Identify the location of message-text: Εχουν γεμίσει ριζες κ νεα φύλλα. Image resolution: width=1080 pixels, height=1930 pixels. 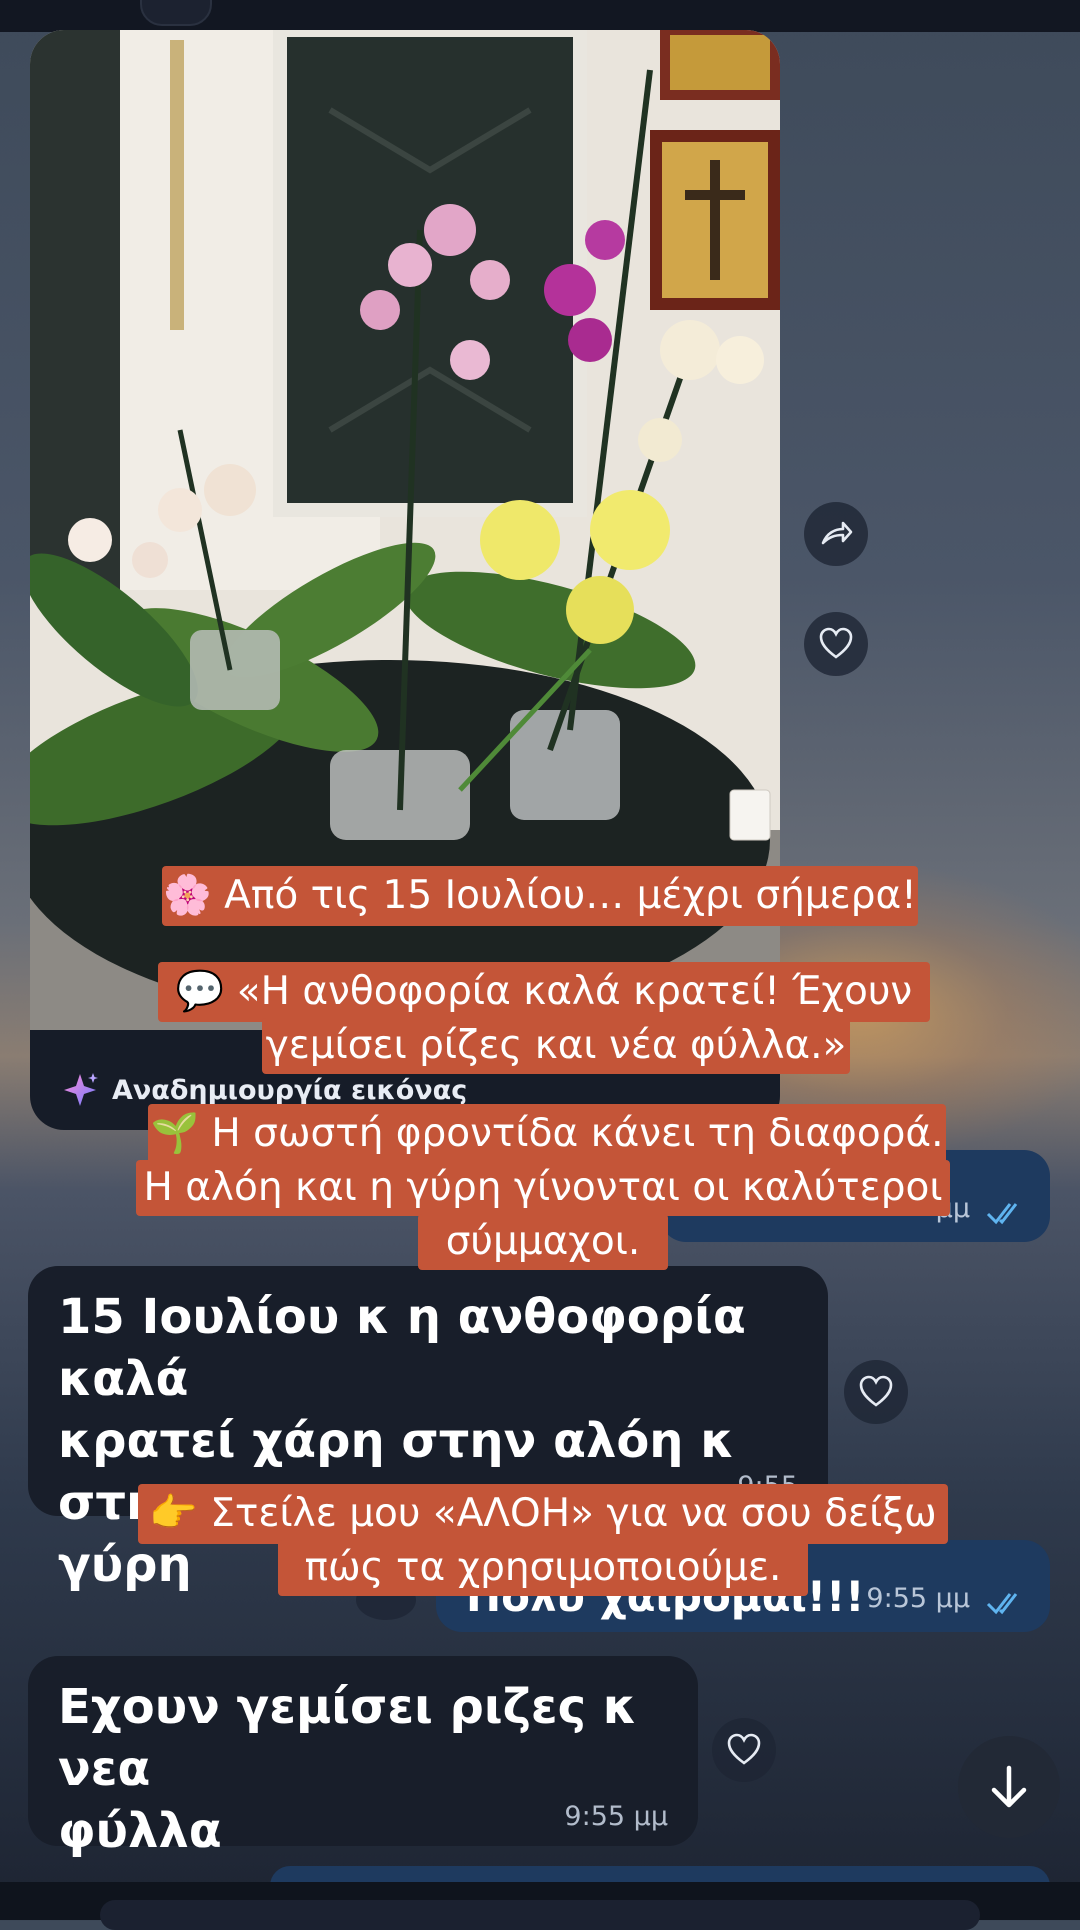
(378, 1769).